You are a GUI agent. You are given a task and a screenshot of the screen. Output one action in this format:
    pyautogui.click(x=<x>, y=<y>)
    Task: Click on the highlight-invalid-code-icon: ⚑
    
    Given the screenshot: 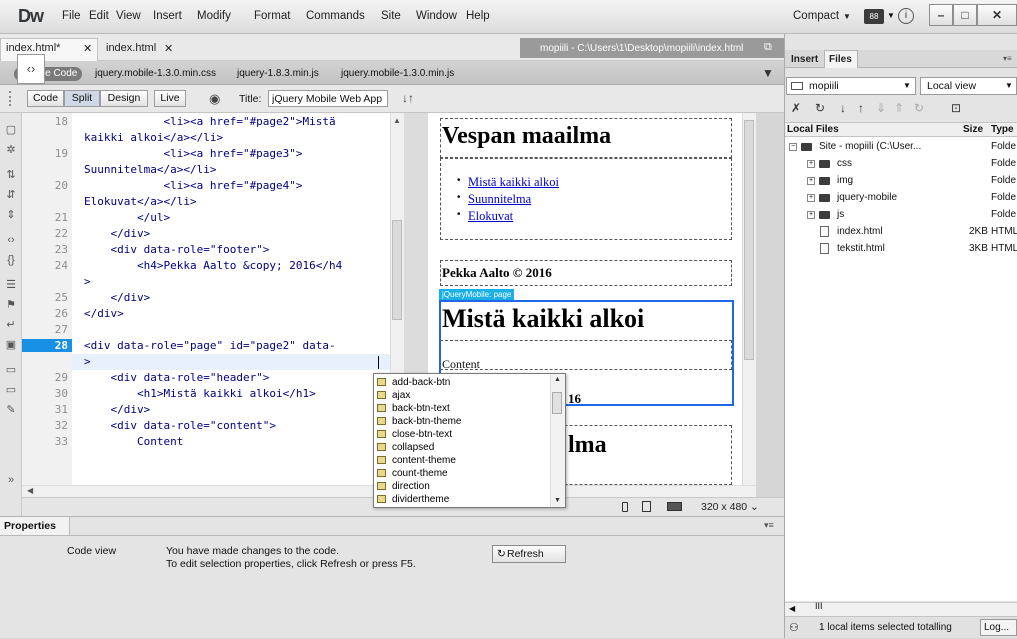 What is the action you would take?
    pyautogui.click(x=11, y=305)
    